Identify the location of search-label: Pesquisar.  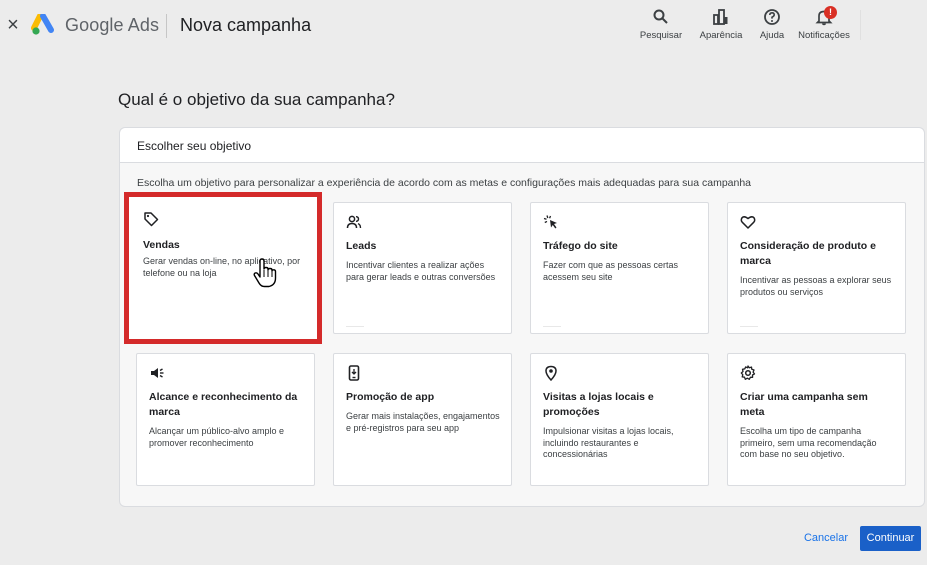
(661, 35).